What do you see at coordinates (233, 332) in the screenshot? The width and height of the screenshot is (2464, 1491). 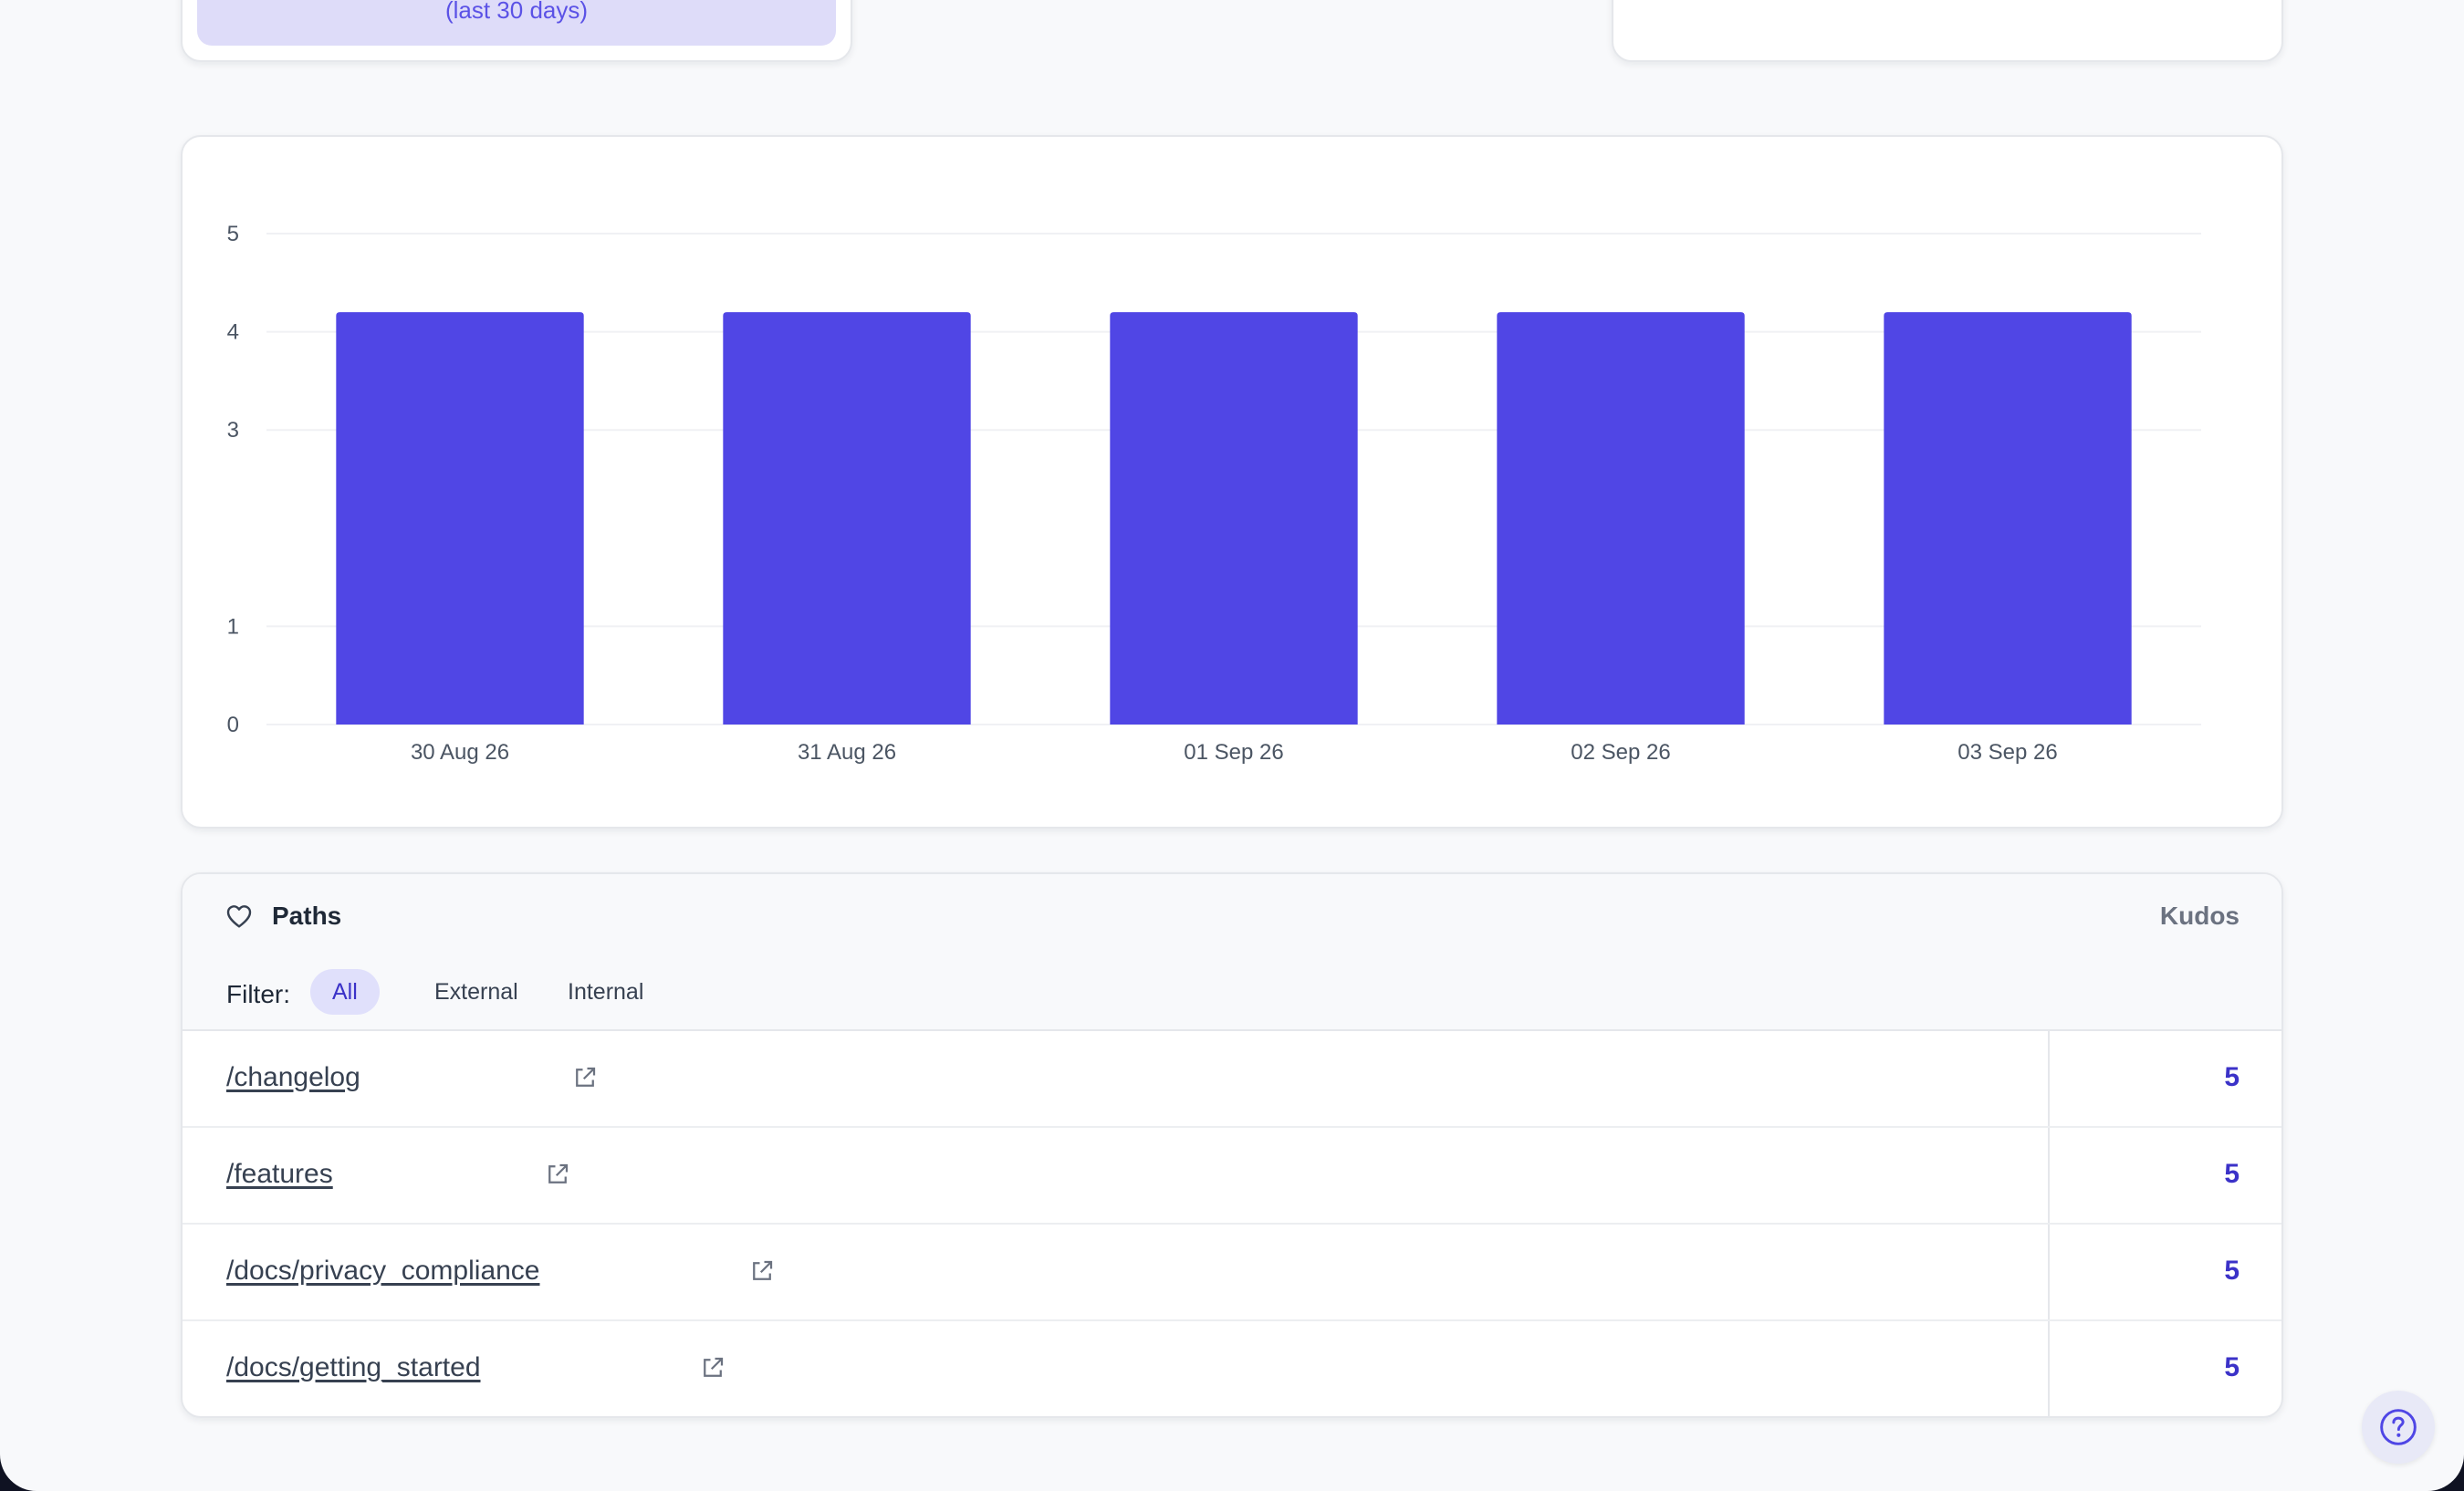 I see `y-tick-label: 4` at bounding box center [233, 332].